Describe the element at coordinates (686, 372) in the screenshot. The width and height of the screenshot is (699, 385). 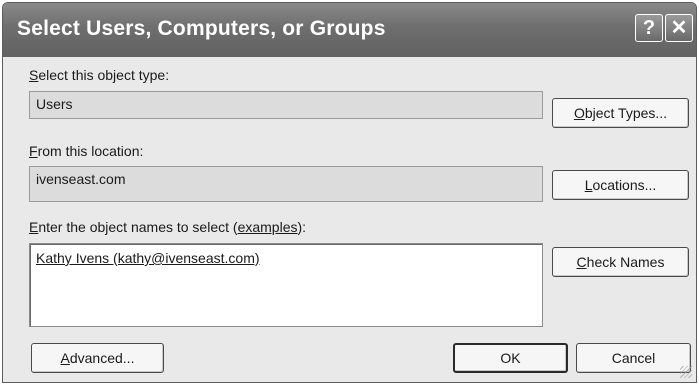
I see `resize-grip` at that location.